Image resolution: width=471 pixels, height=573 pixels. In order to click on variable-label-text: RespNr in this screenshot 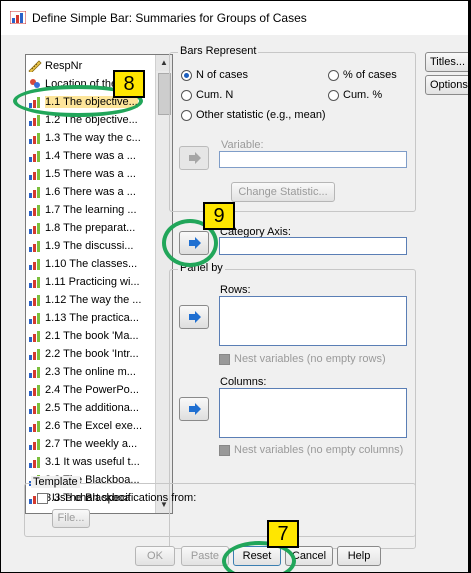, I will do `click(64, 66)`.